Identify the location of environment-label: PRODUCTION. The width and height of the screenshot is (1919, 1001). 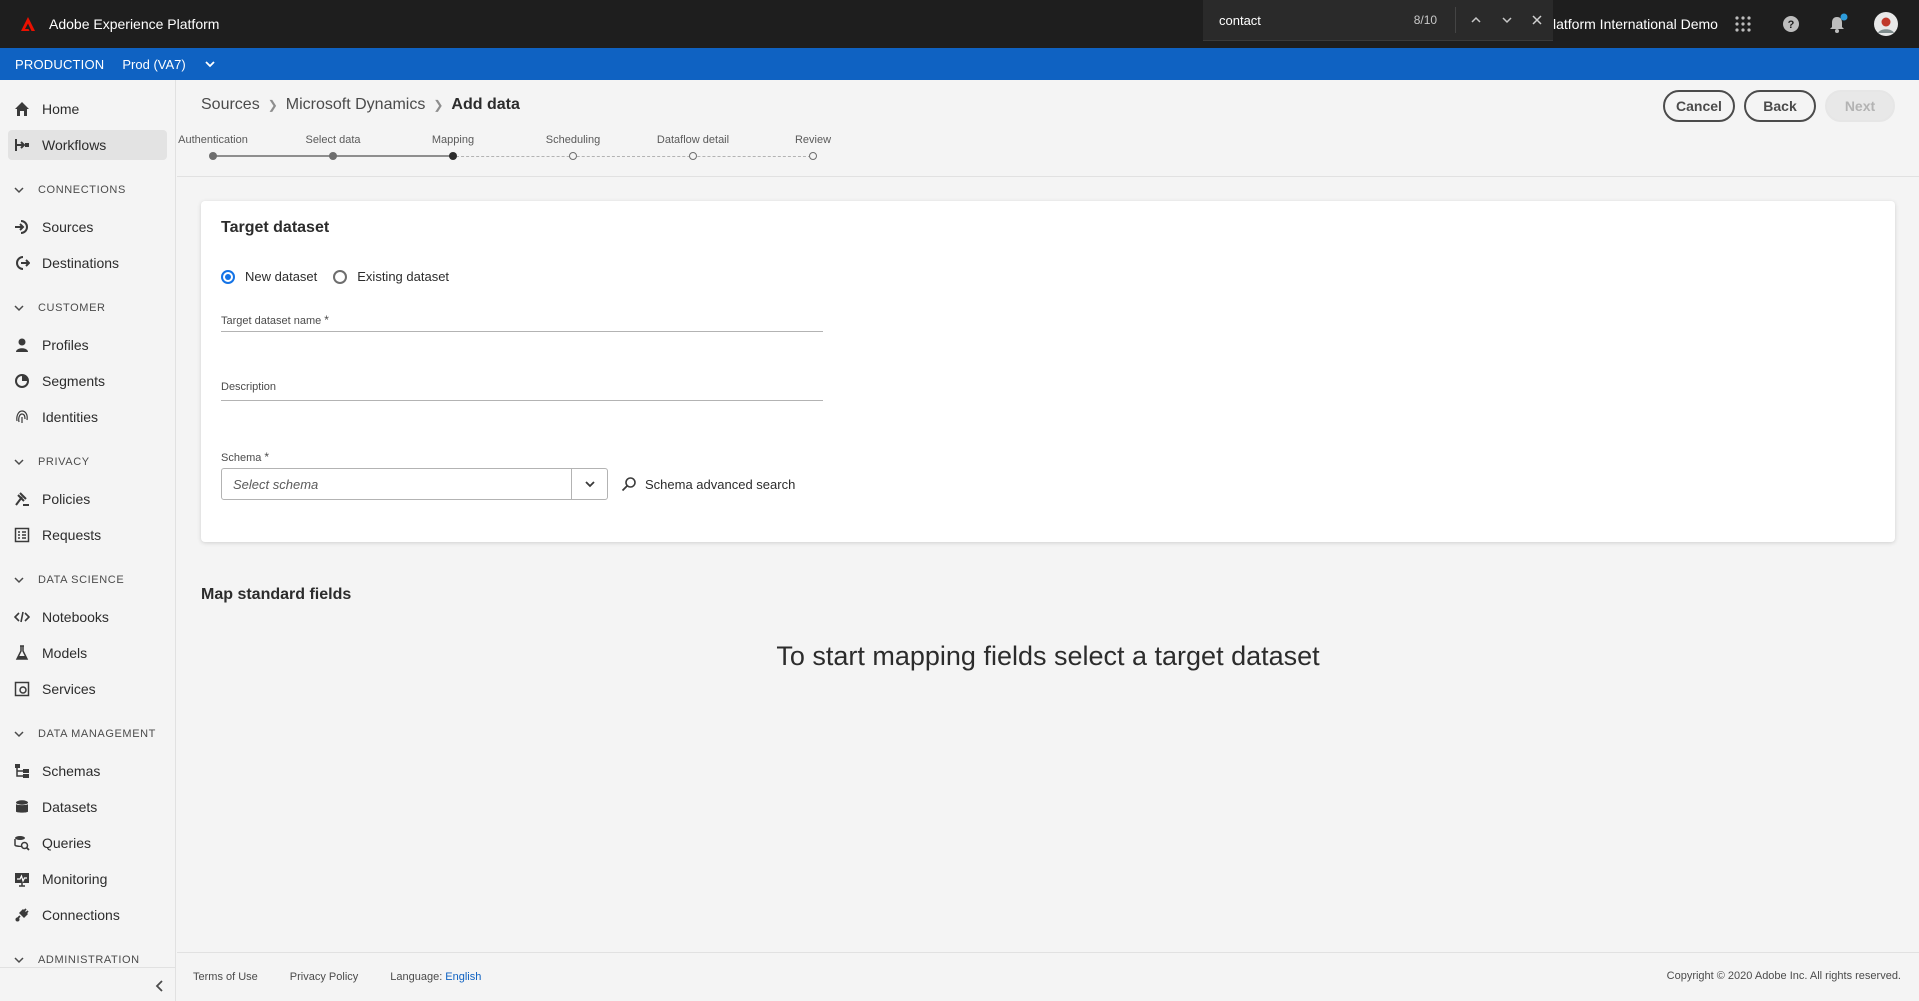
(60, 64).